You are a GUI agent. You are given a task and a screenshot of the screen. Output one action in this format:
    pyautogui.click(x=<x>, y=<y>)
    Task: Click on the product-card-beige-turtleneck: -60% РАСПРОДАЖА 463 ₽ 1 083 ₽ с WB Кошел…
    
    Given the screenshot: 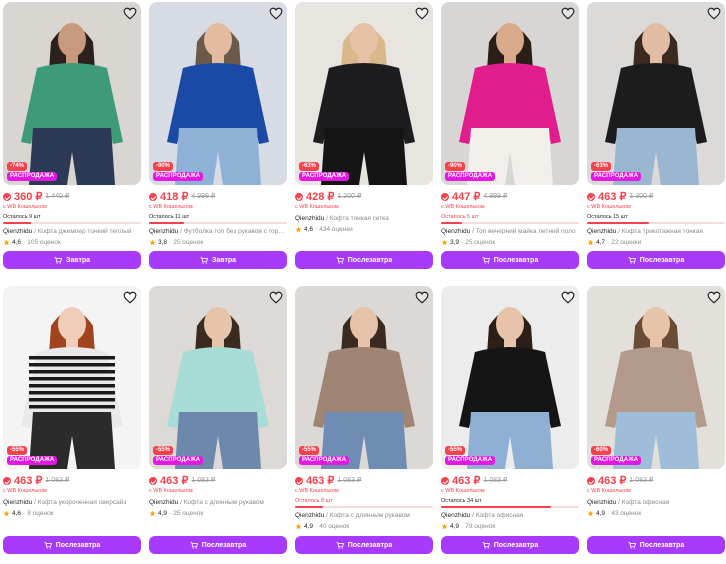 What is the action you would take?
    pyautogui.click(x=656, y=420)
    